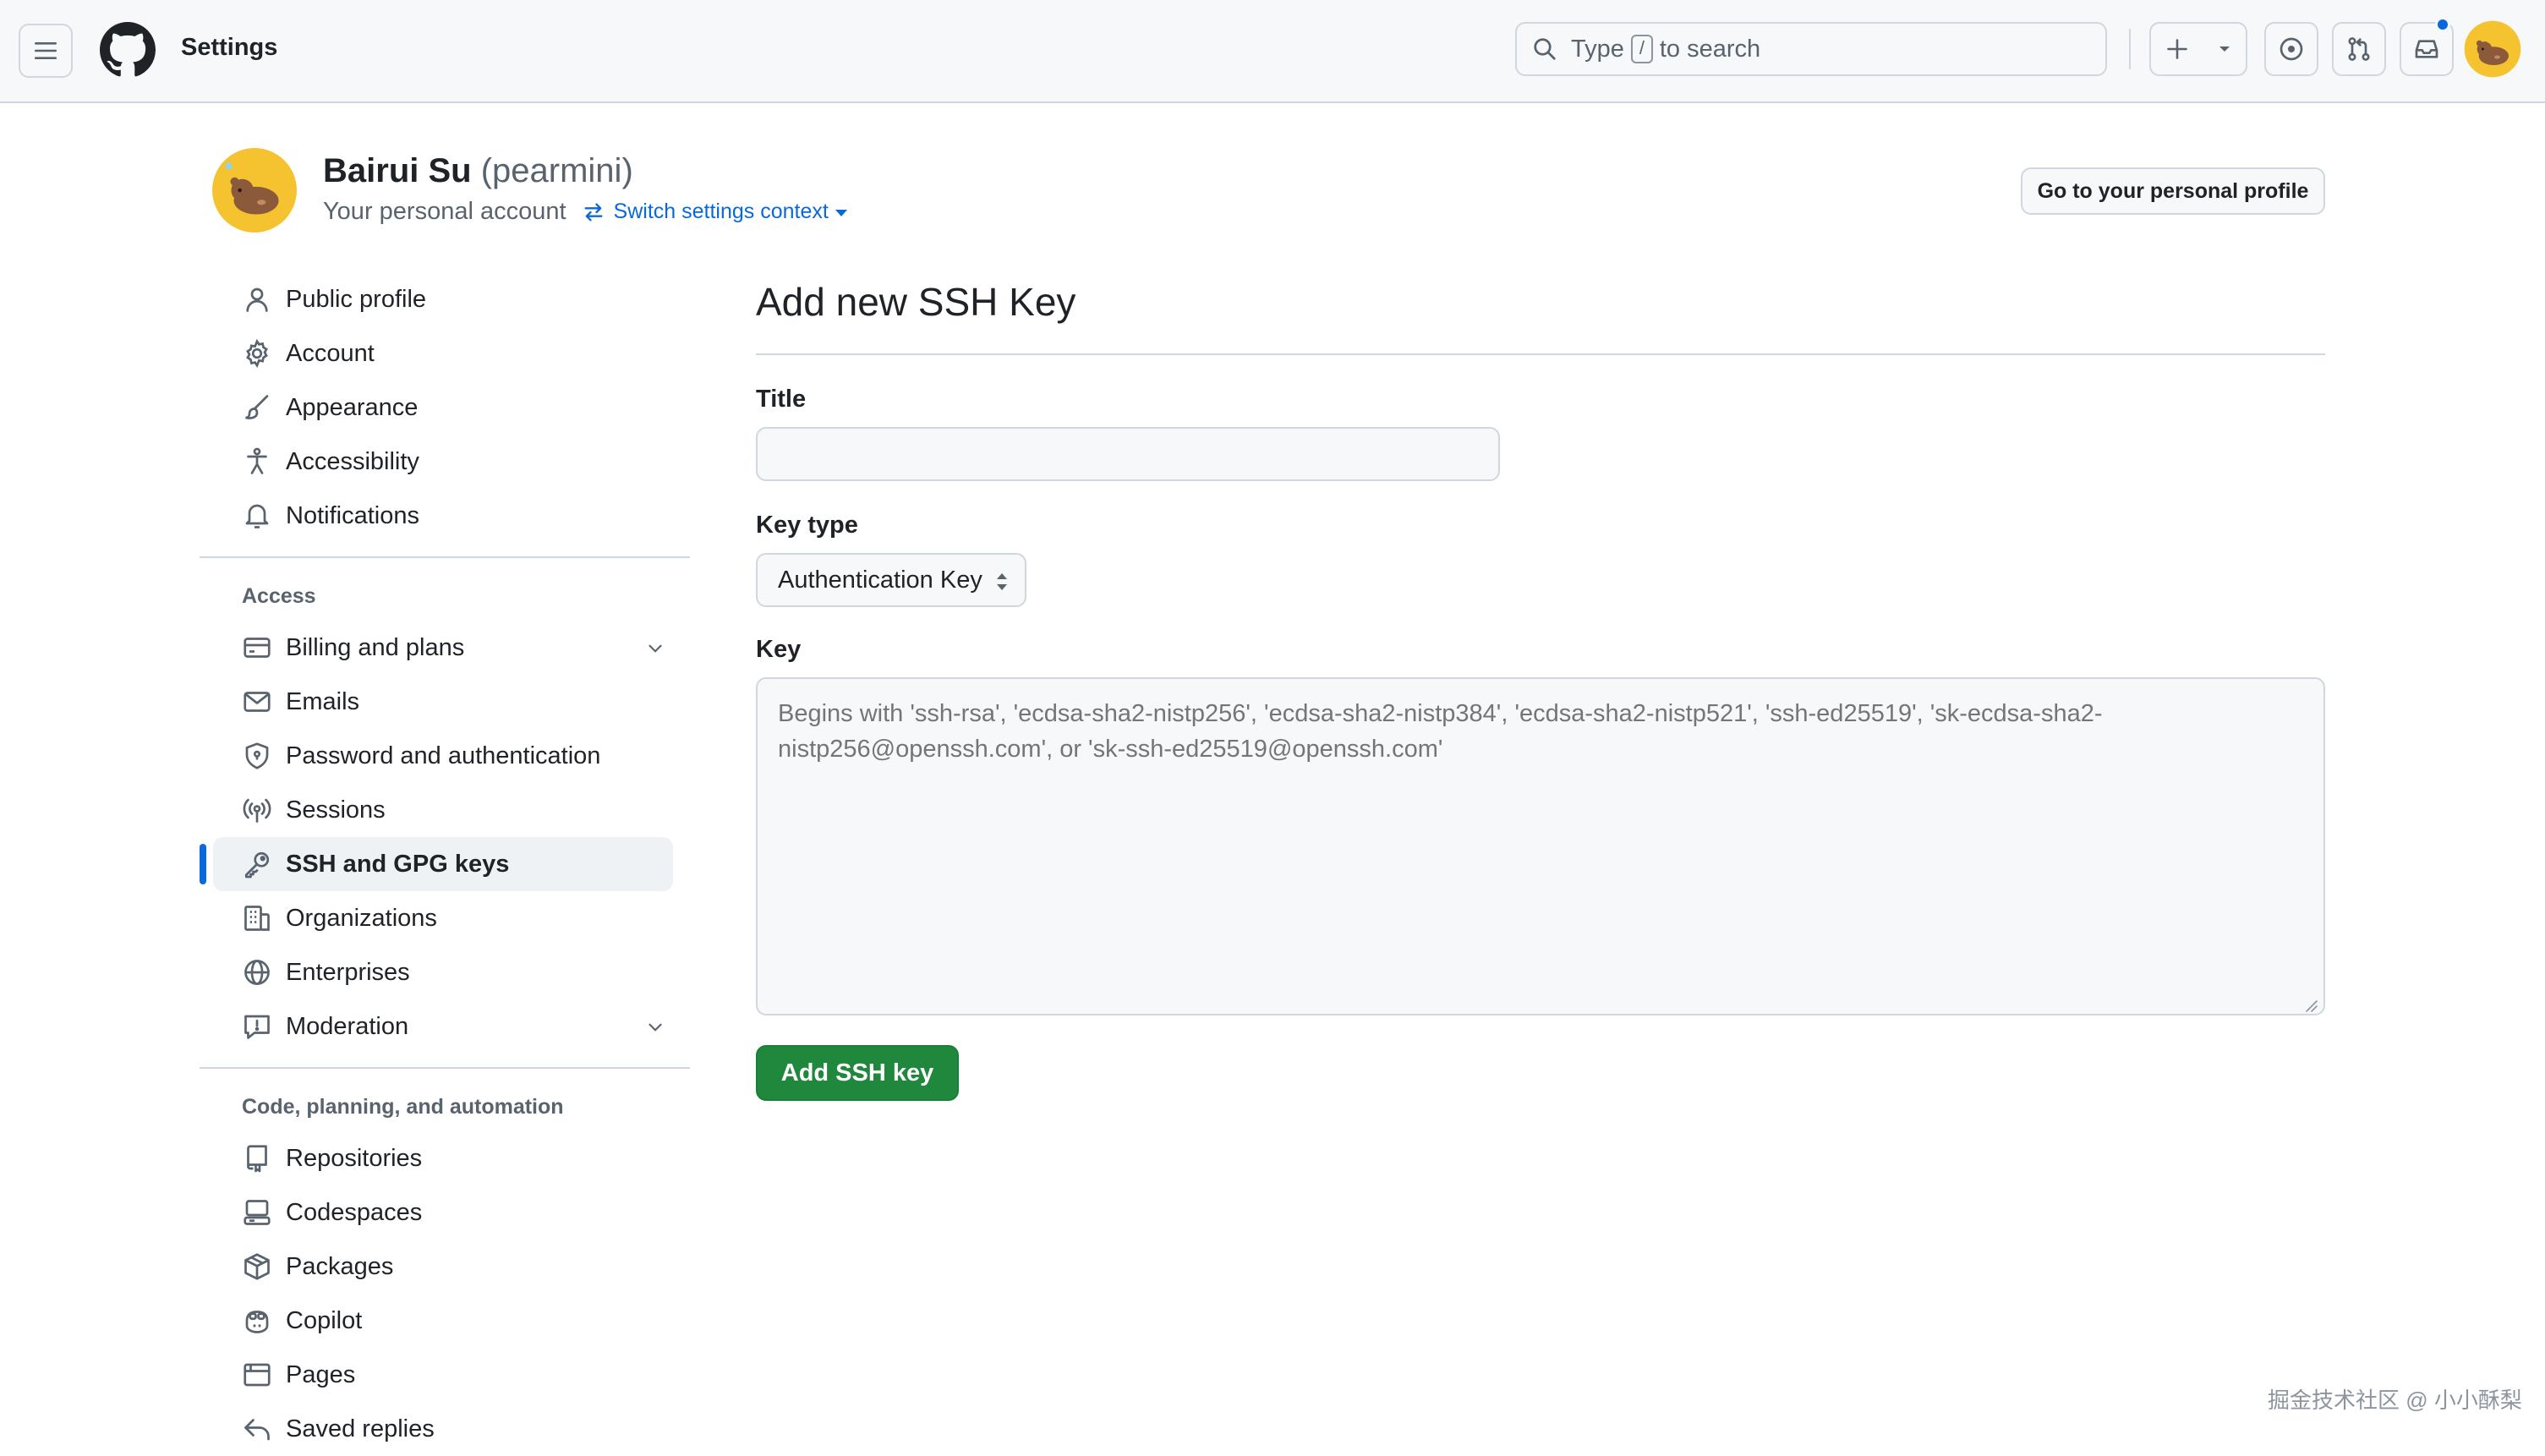 This screenshot has height=1456, width=2545. What do you see at coordinates (257, 755) in the screenshot?
I see `shield-lock-icon` at bounding box center [257, 755].